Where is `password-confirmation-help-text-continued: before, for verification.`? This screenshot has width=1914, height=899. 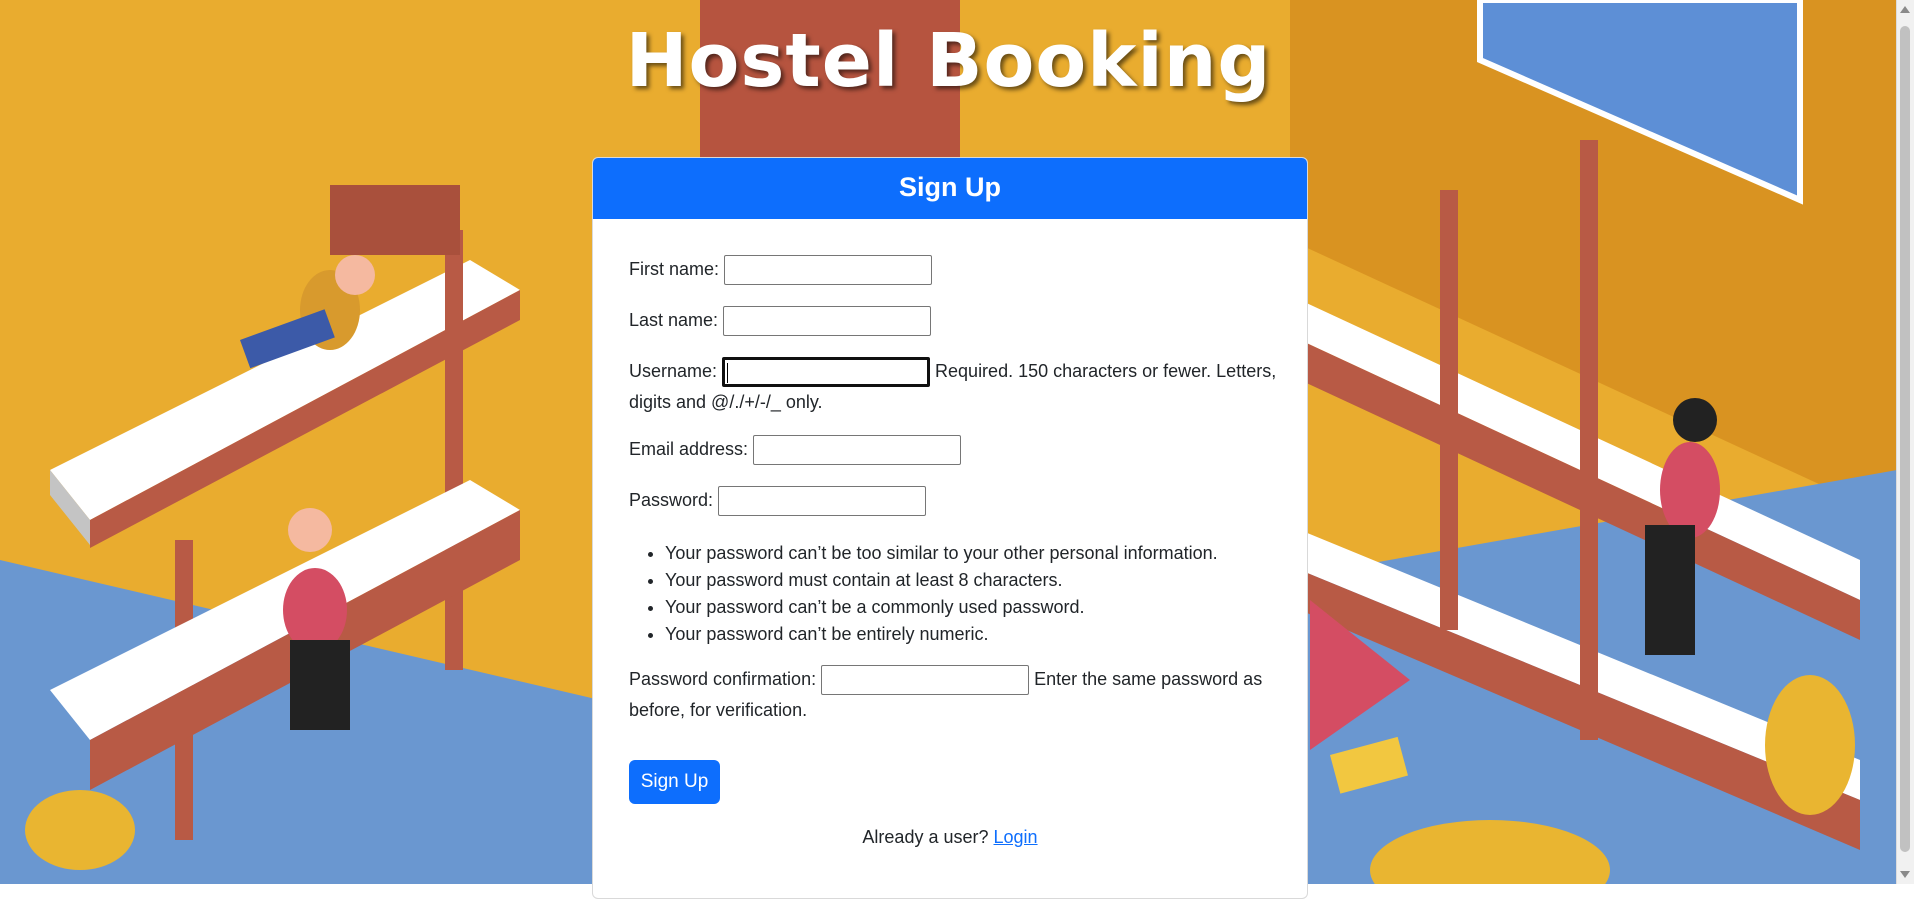
password-confirmation-help-text-continued: before, for verification. is located at coordinates (718, 710).